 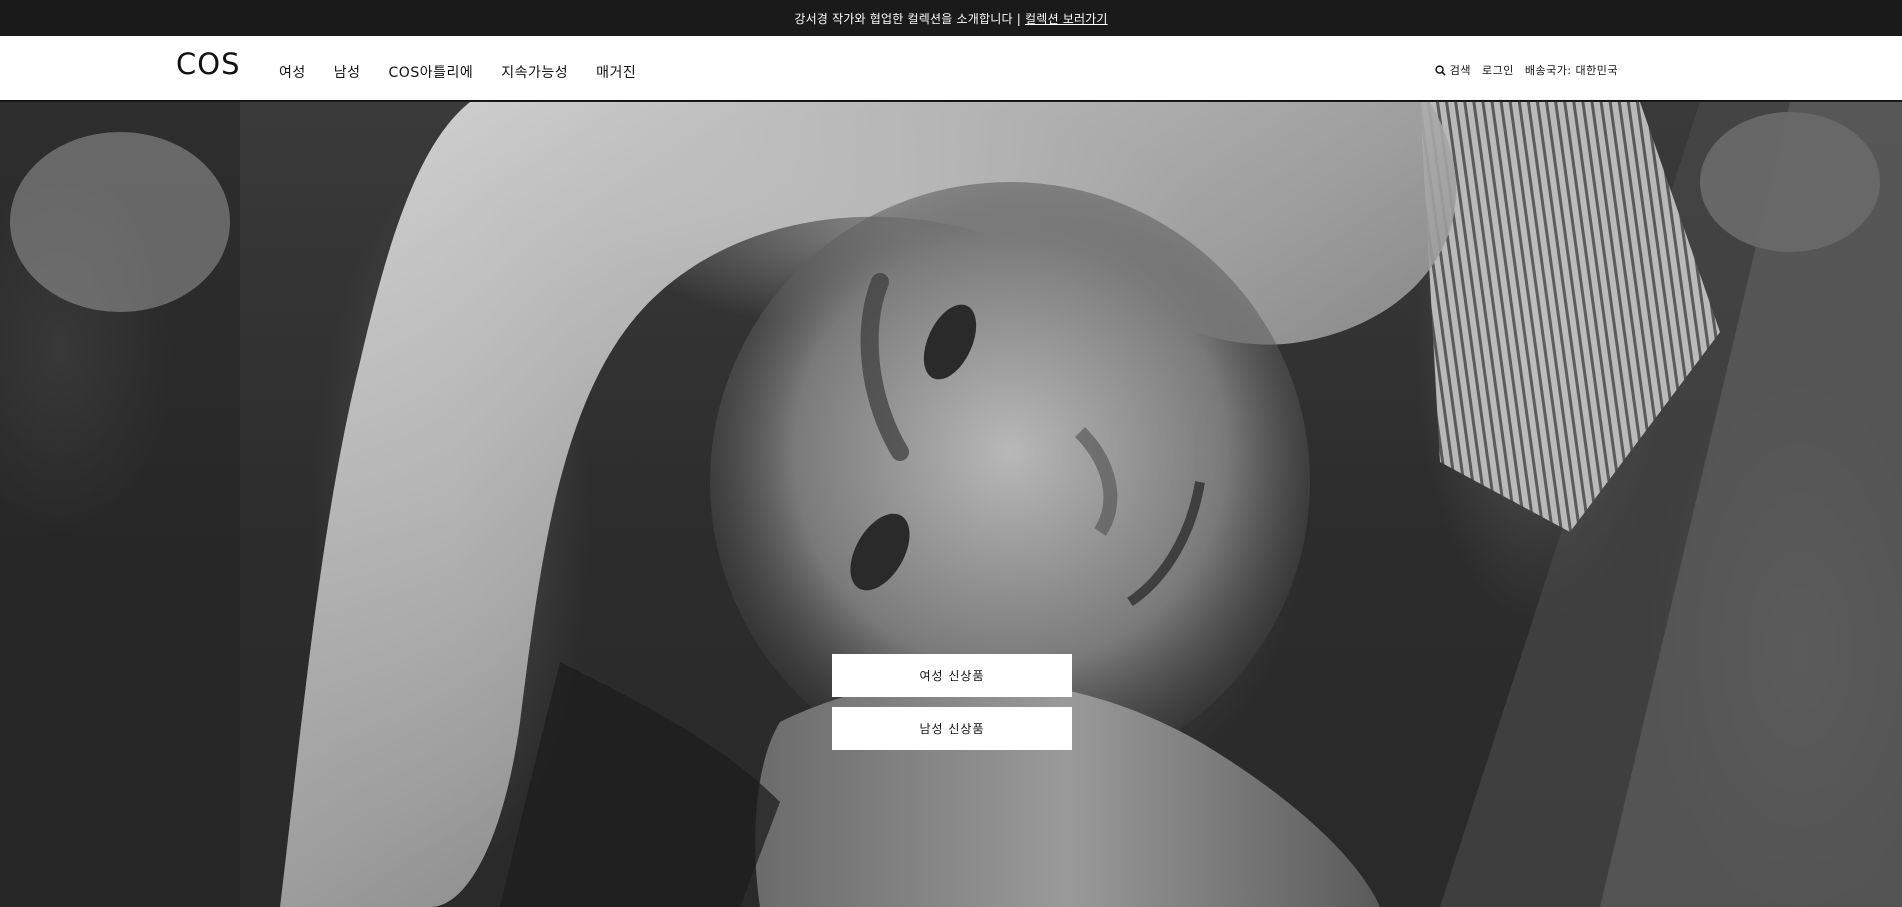 I want to click on announcement-text: 강서경 작가와 협업한 컬렉션을 소개합니다 |, so click(x=907, y=18).